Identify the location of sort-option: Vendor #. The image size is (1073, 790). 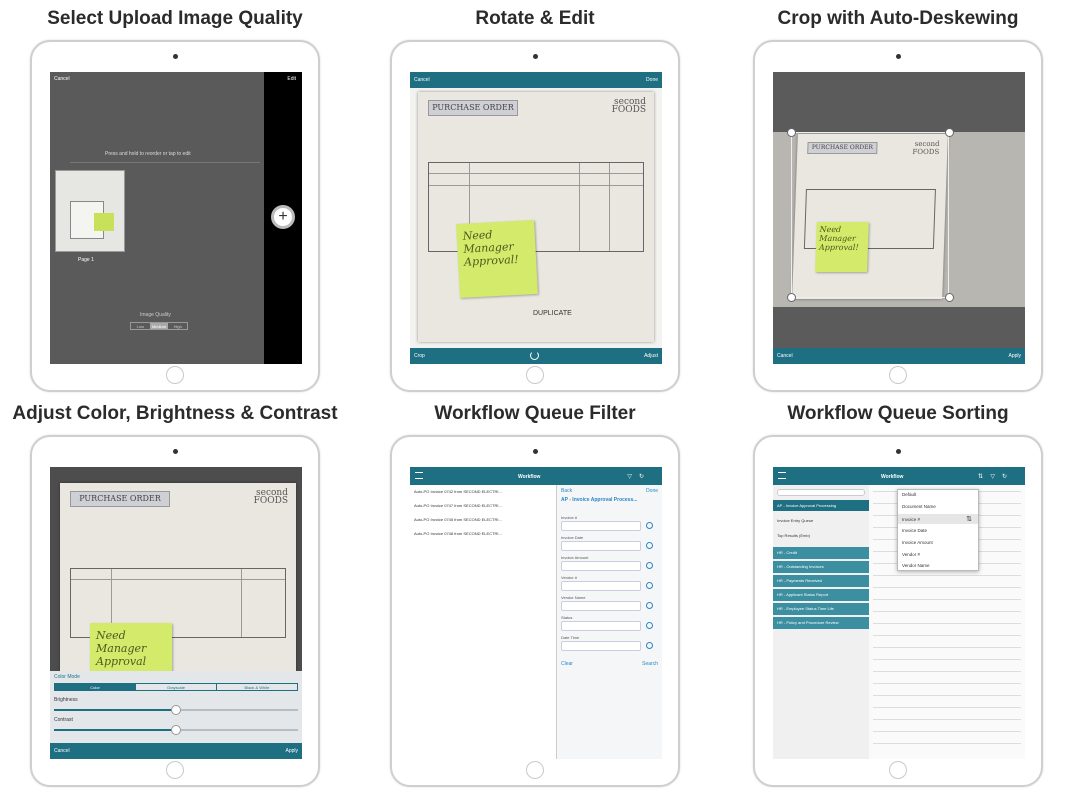
(911, 554).